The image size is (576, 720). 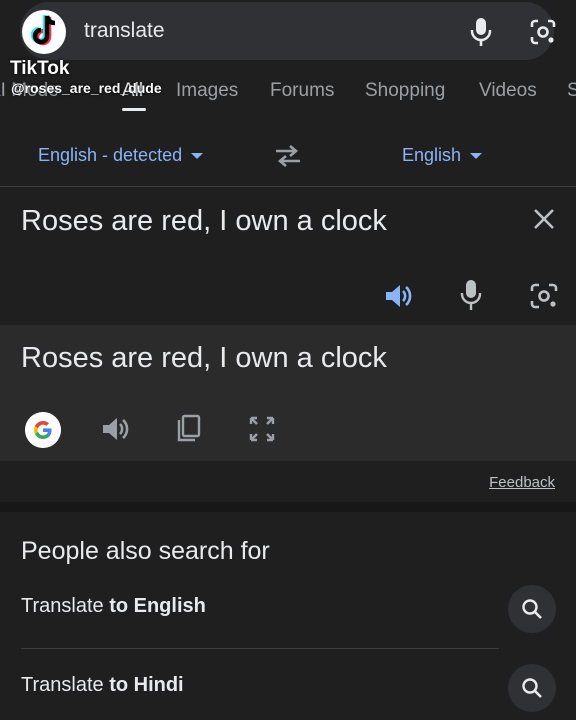 What do you see at coordinates (262, 429) in the screenshot?
I see `fullscreen-icon` at bounding box center [262, 429].